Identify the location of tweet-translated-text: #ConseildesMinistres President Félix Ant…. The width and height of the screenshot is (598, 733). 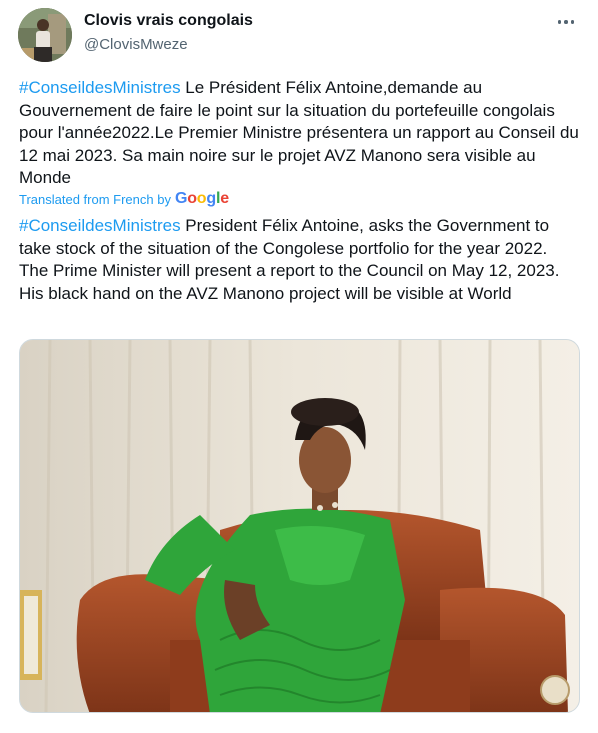
(299, 260).